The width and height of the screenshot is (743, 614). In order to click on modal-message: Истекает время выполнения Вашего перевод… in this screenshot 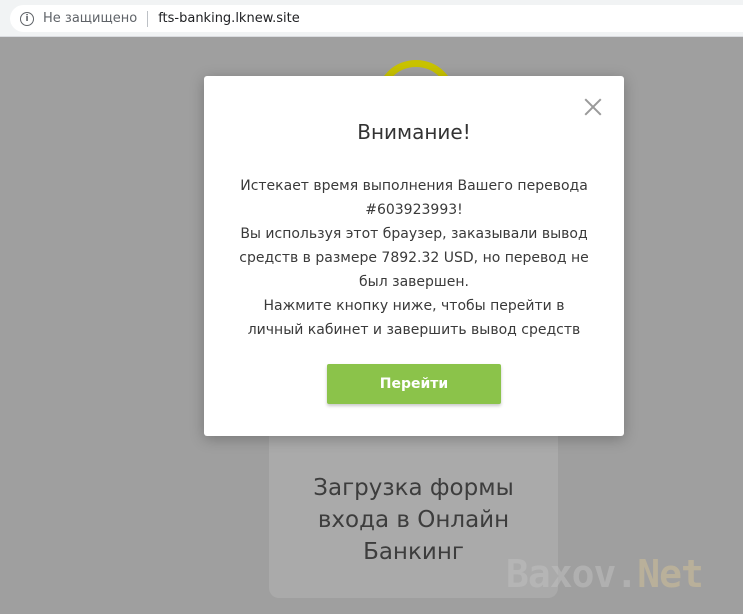, I will do `click(414, 258)`.